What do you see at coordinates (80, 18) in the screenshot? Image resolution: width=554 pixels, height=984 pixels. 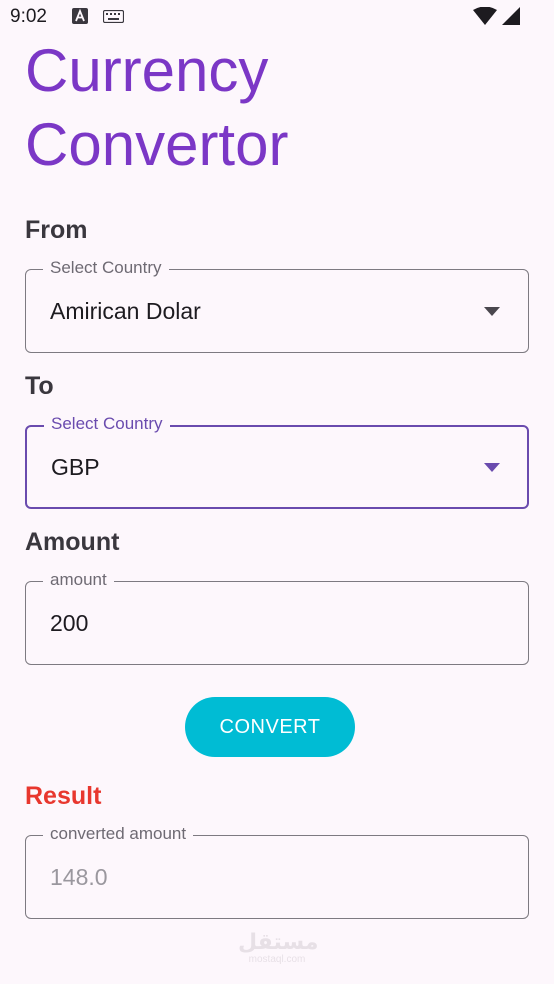 I see `a-badge-icon` at bounding box center [80, 18].